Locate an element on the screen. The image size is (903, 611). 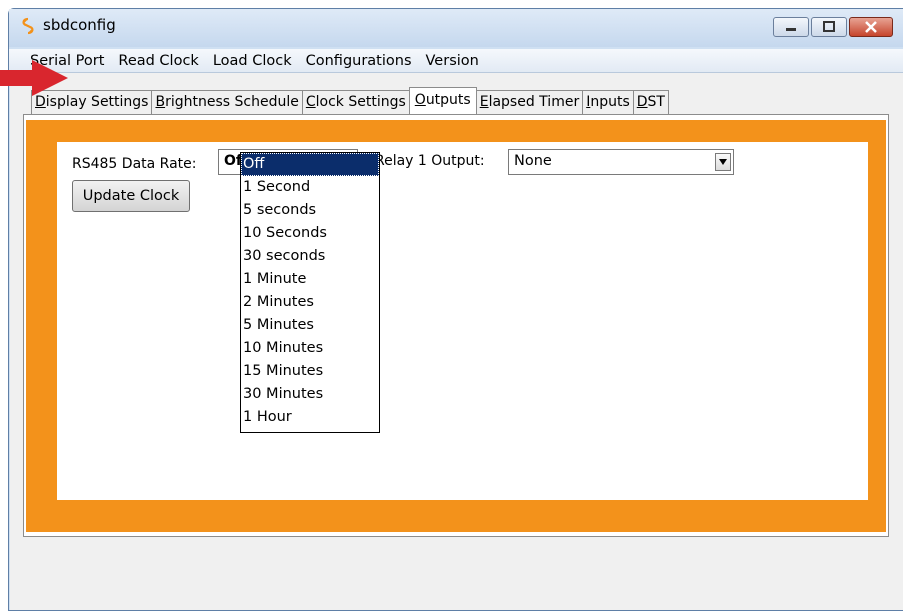
tab-brightness-schedule: Brightness Schedule is located at coordinates (227, 102).